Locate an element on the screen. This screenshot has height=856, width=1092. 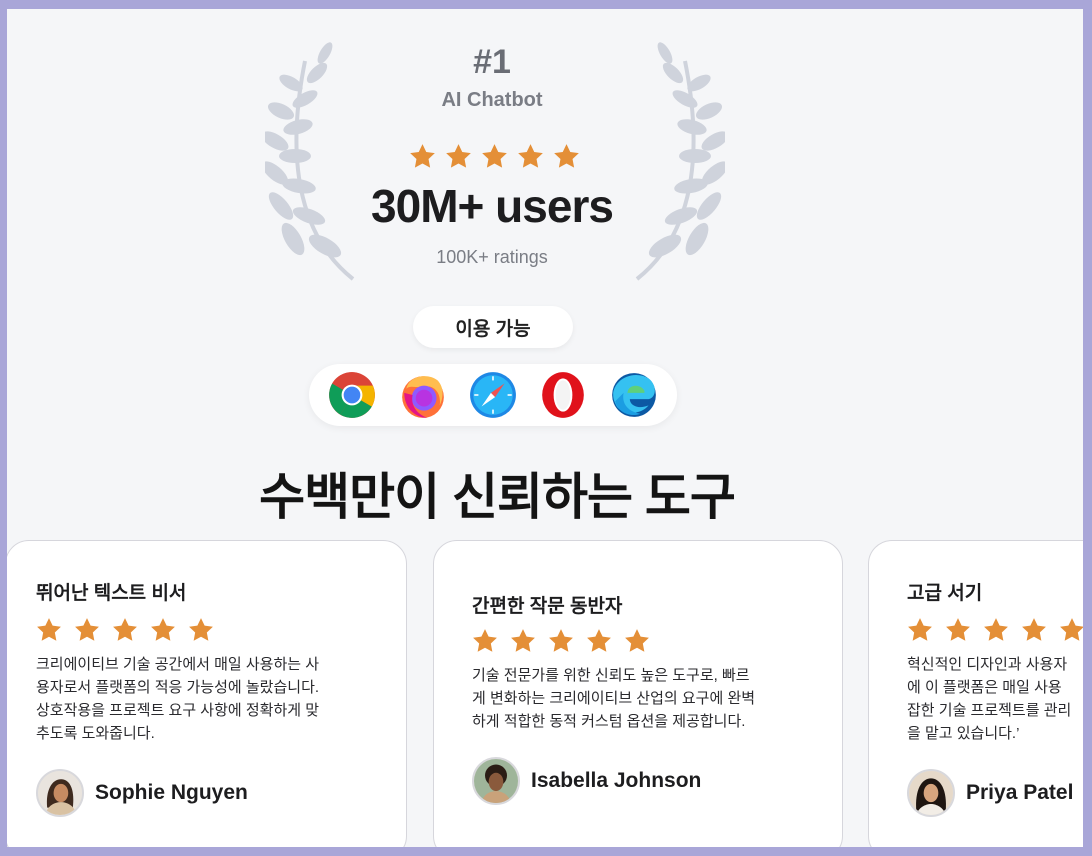
firefox-icon is located at coordinates (423, 395).